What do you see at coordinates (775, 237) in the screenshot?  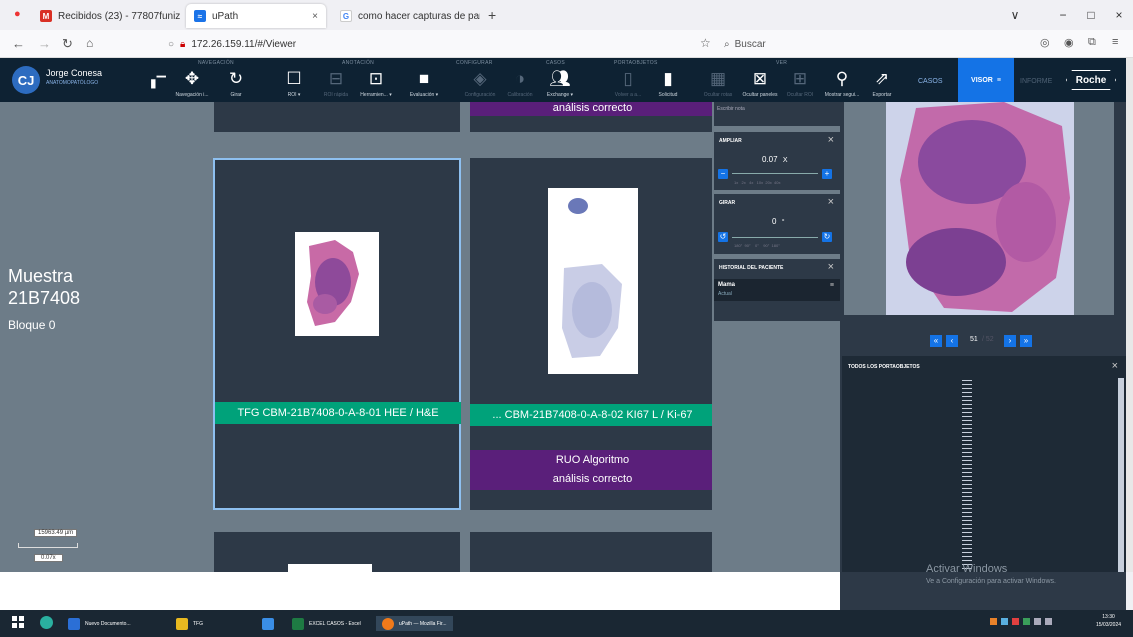 I see `rotation-slider` at bounding box center [775, 237].